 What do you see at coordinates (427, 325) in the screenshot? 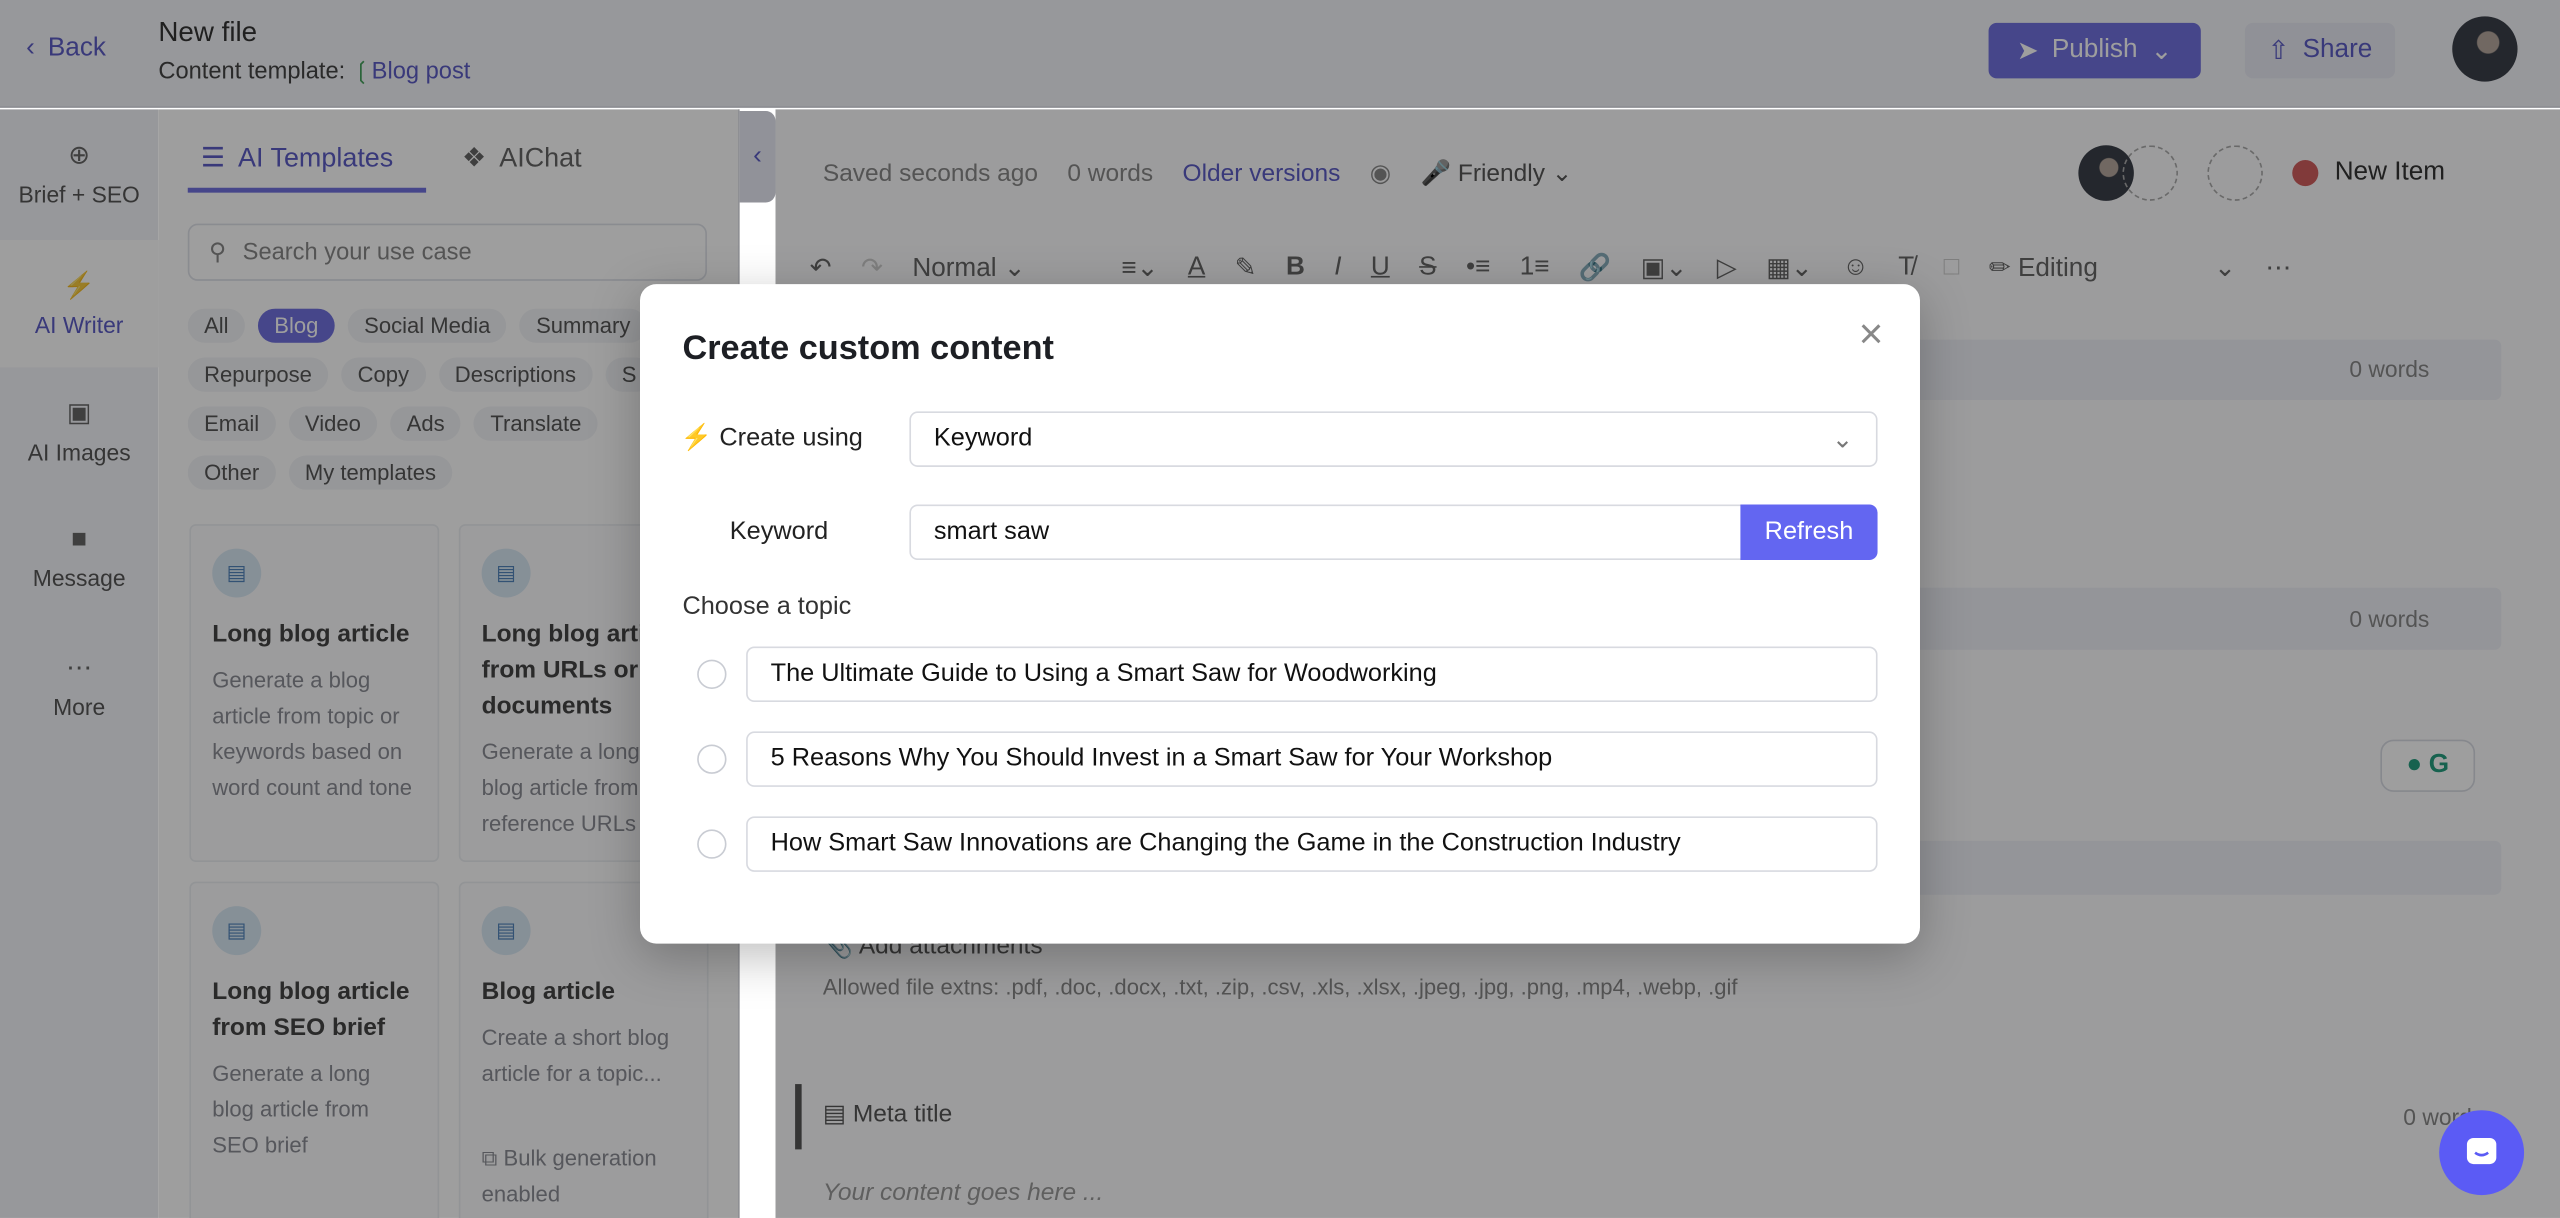
I see `chip-social-media: Social Media` at bounding box center [427, 325].